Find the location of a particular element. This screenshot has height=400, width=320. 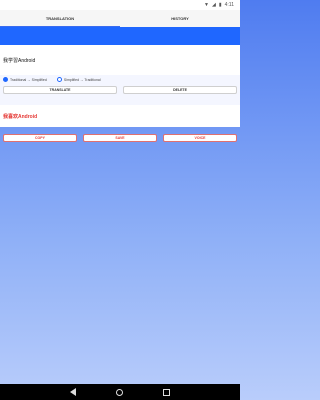

tab-history: HISTORY is located at coordinates (180, 18).